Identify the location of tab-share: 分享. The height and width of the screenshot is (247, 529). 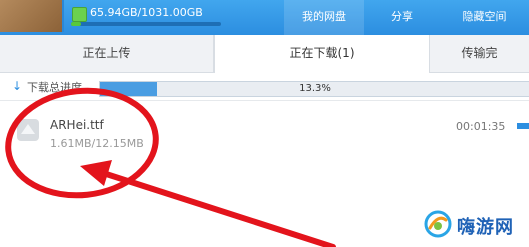
(402, 17).